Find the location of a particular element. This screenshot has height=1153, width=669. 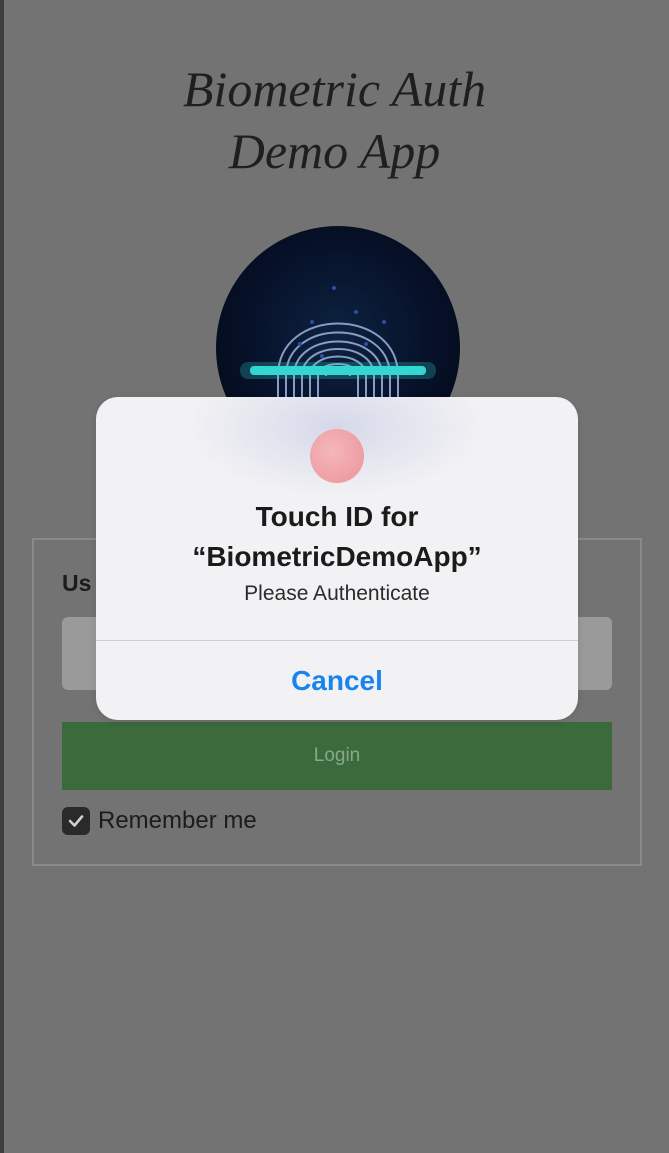

dialog-title: Touch ID for “BiometricDemoApp” is located at coordinates (337, 537).